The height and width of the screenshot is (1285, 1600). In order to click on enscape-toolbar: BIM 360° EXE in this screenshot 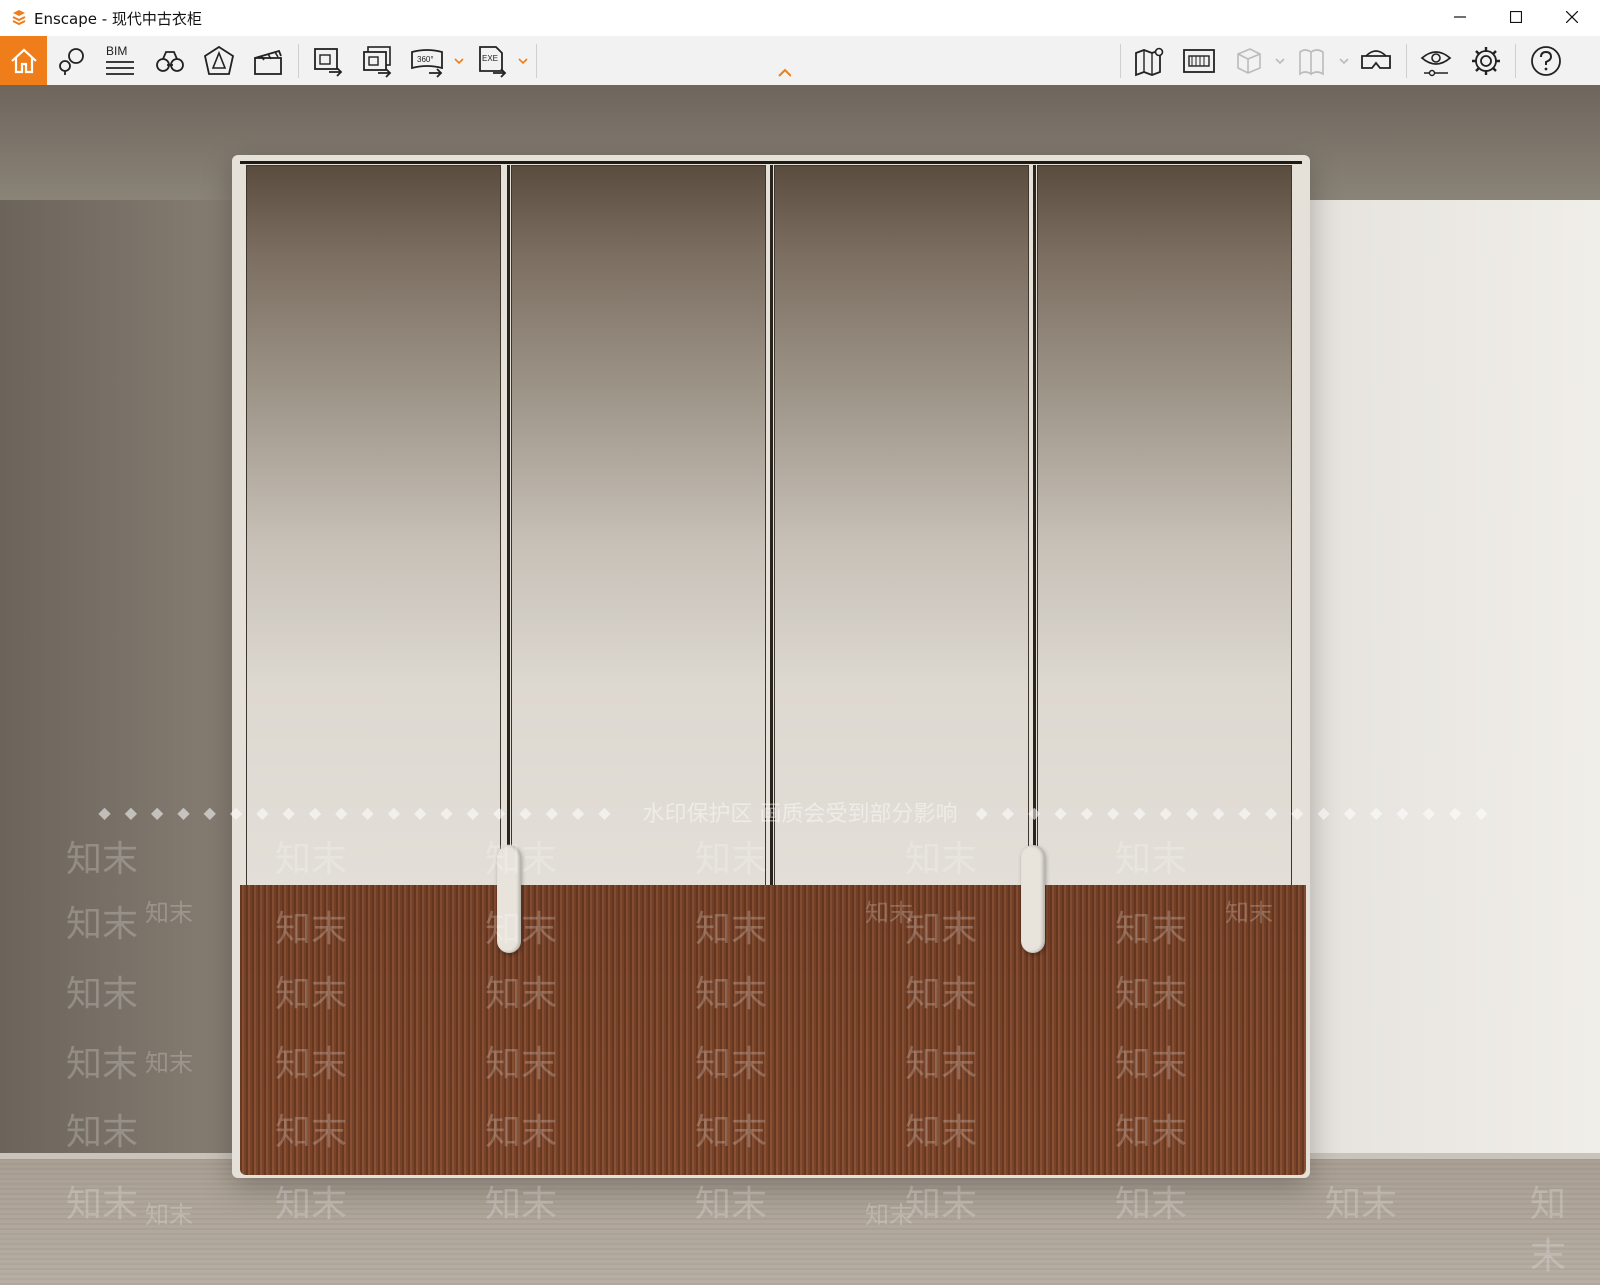, I will do `click(800, 61)`.